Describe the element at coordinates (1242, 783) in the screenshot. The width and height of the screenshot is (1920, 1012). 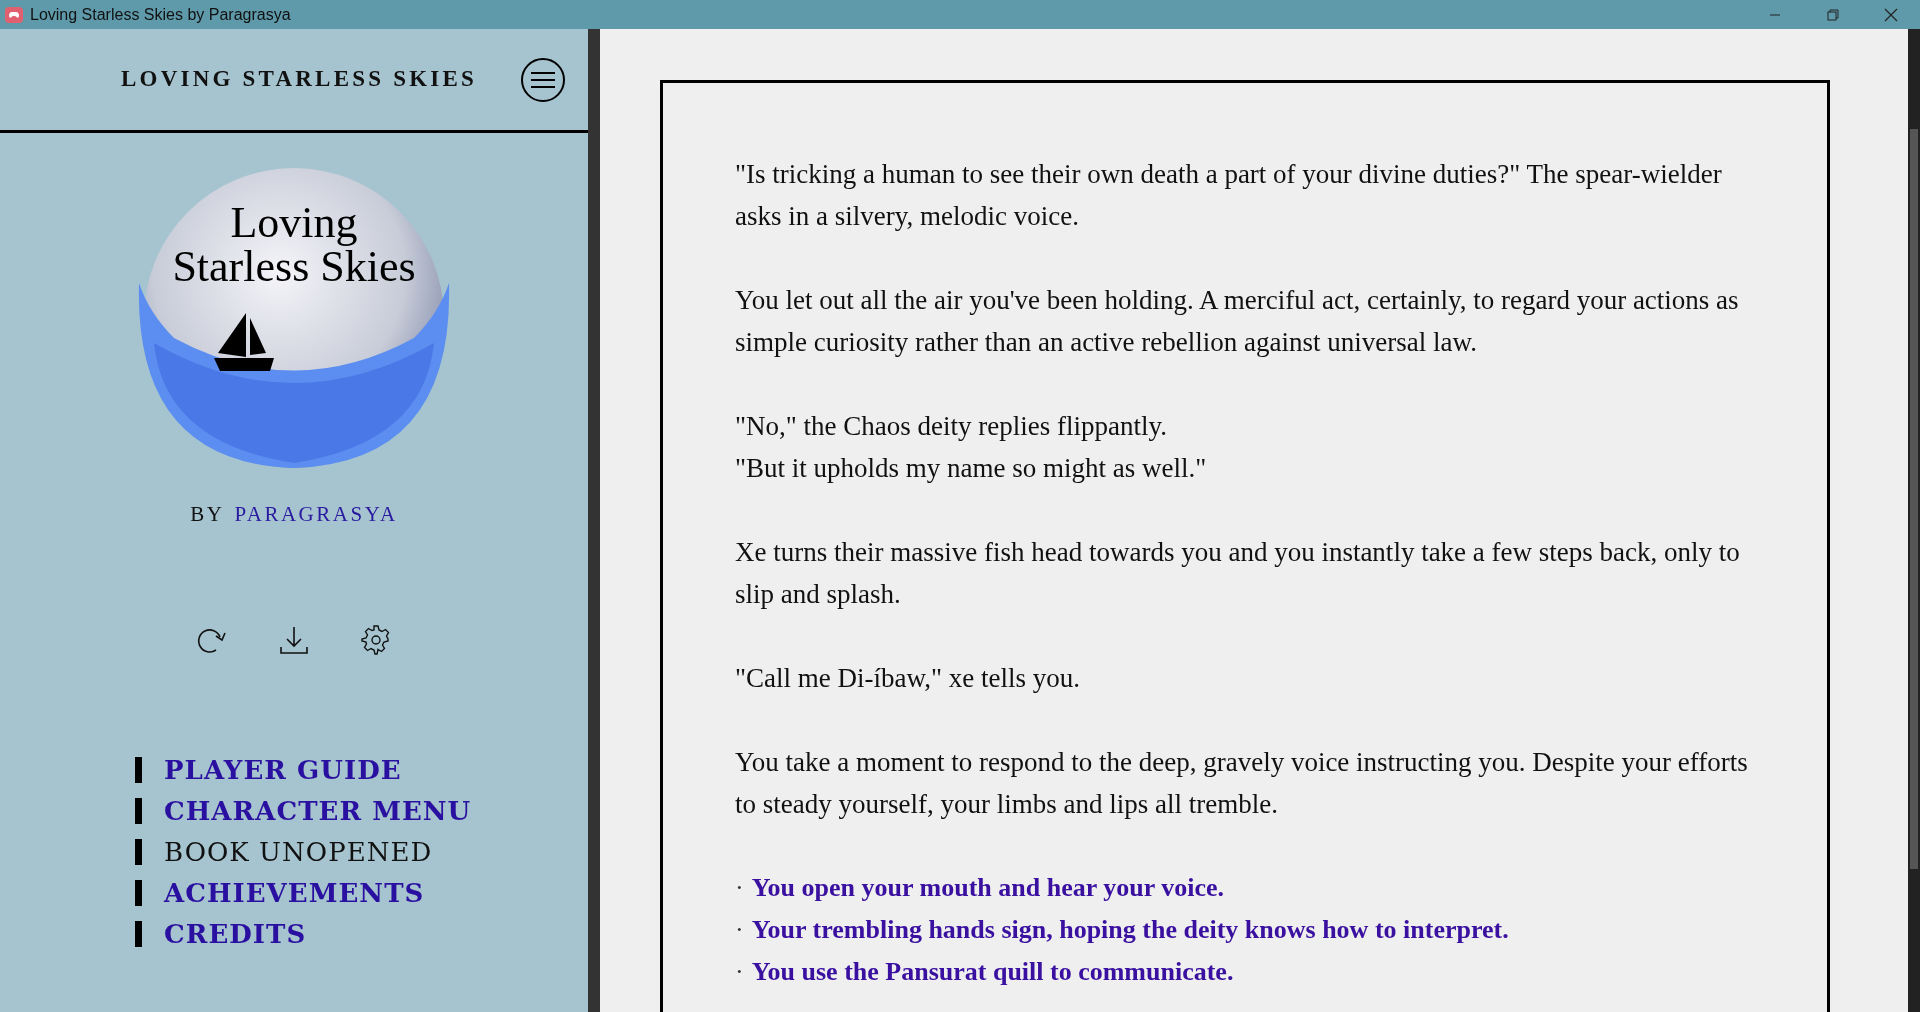
I see `story-text: You take a moment to respond to the deep, gravely voice instructing you. Despite your efforts to steady yourself, your limbs and lips all tremble.` at that location.